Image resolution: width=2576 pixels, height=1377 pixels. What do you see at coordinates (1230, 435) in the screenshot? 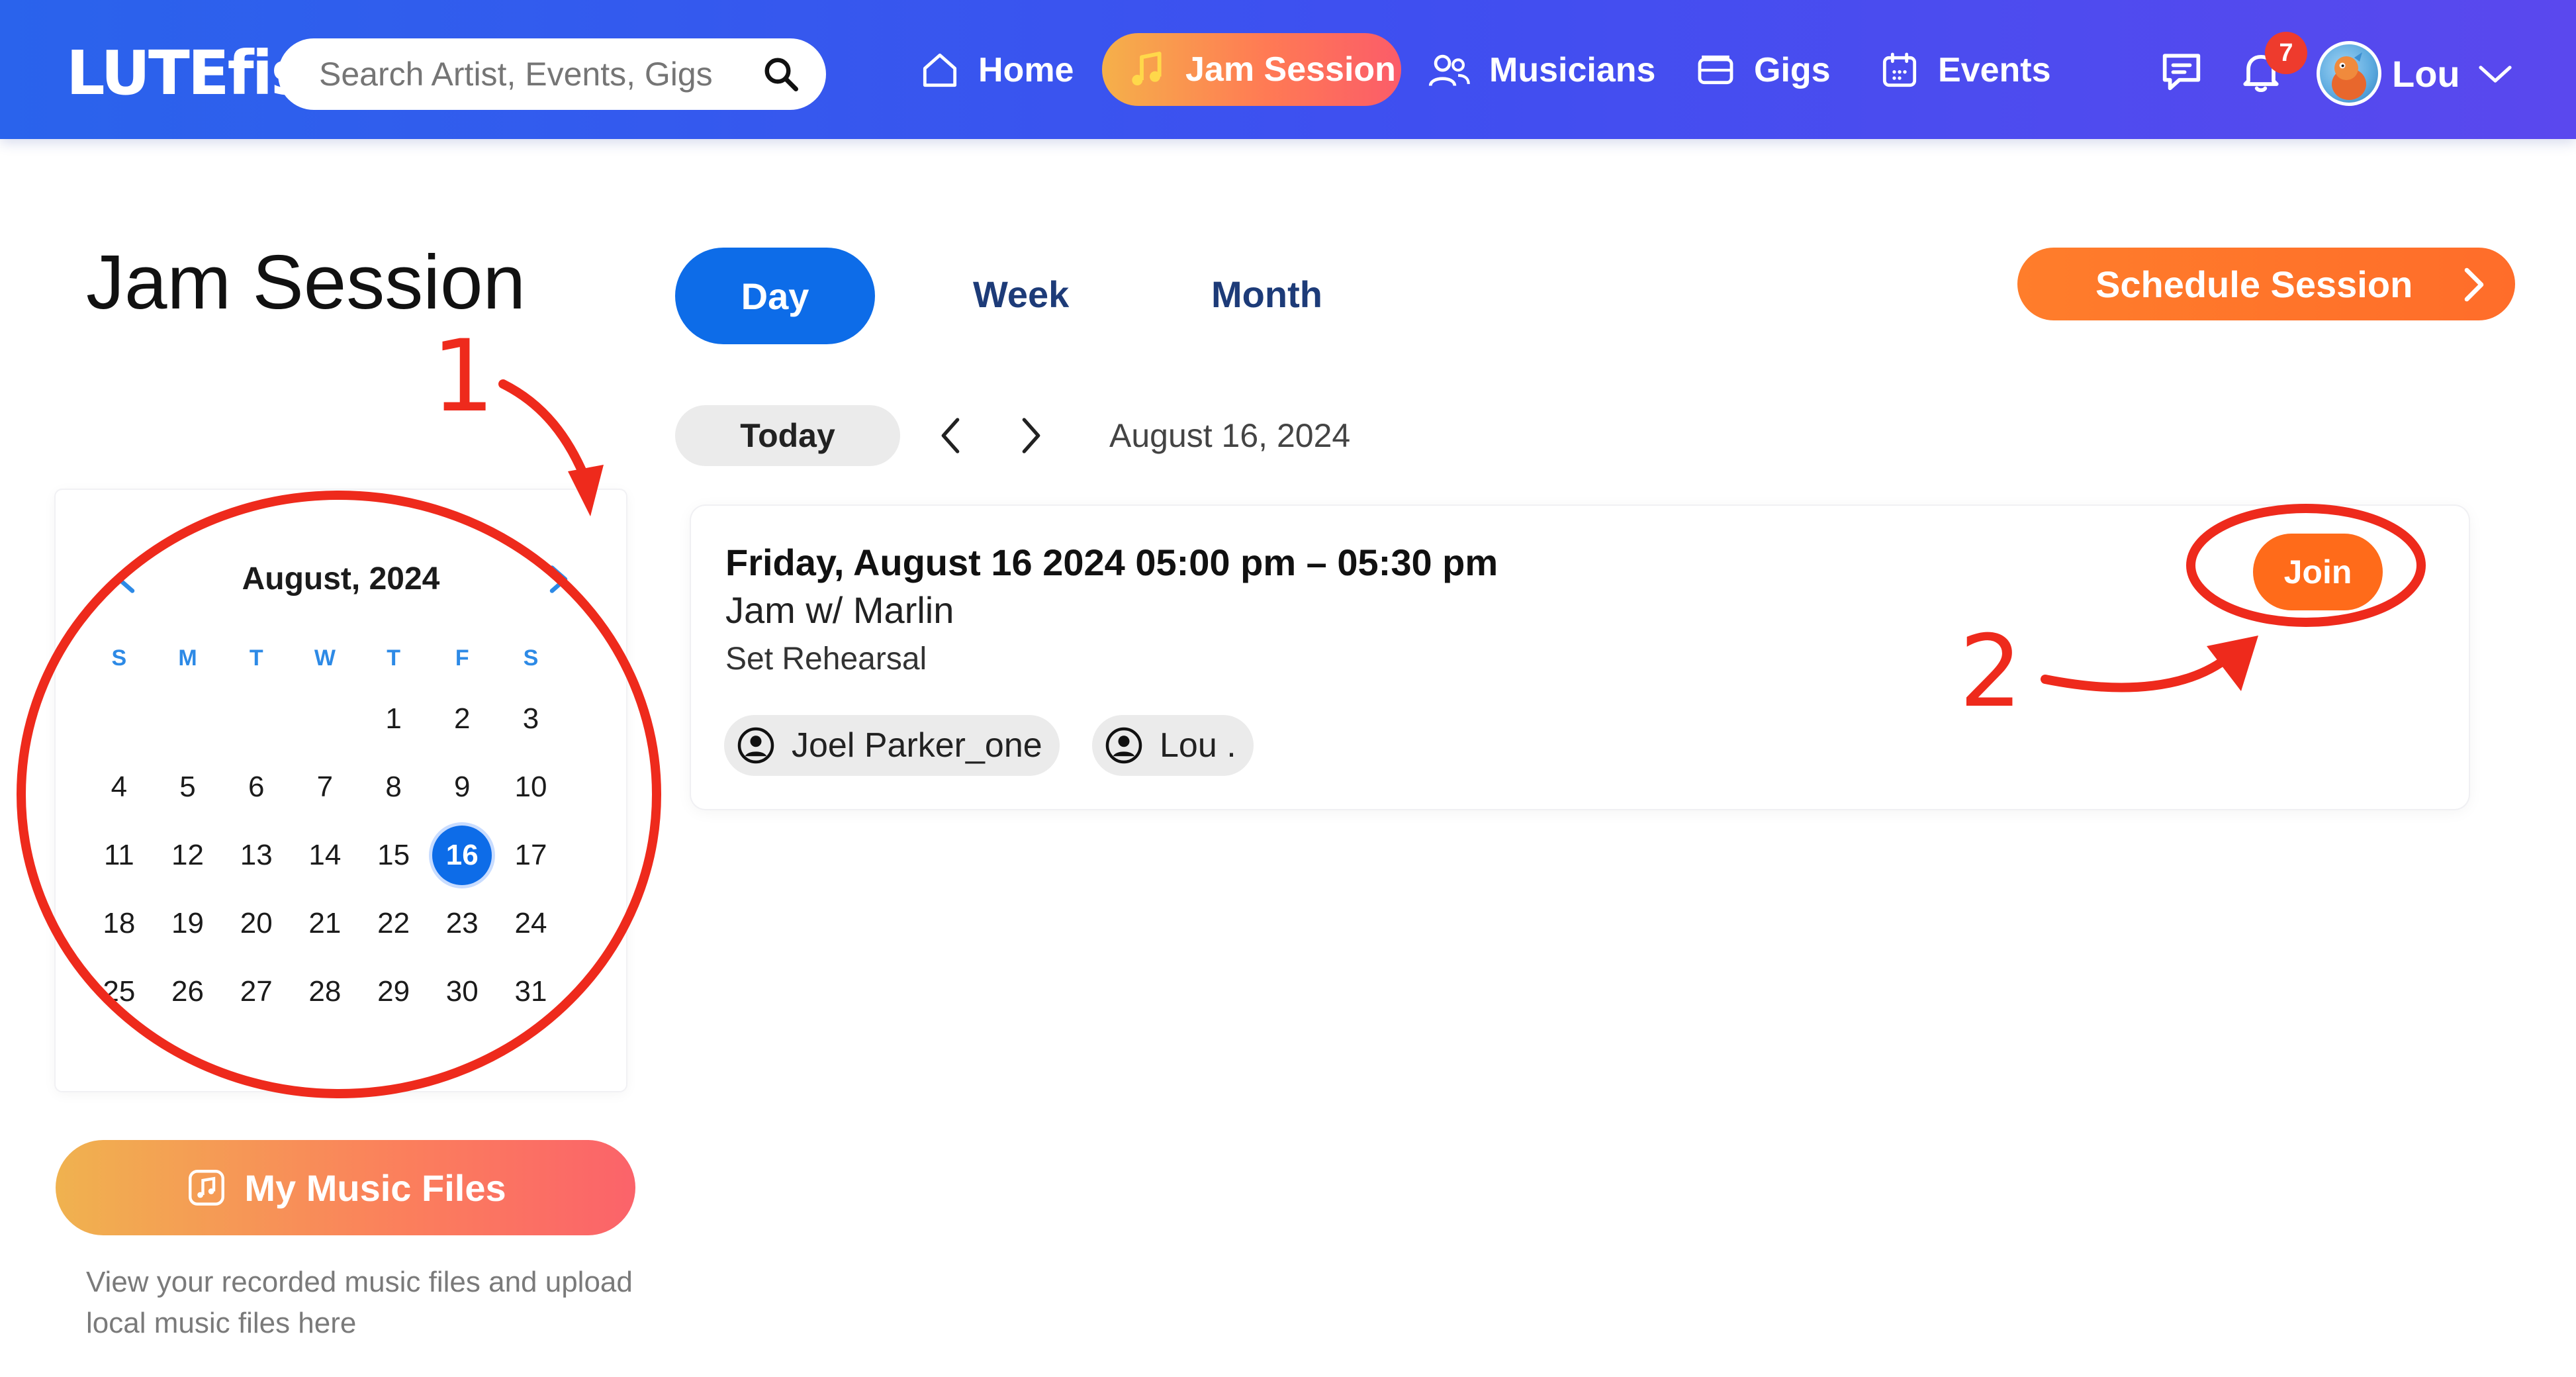
I see `current-date-label: August 16, 2024` at bounding box center [1230, 435].